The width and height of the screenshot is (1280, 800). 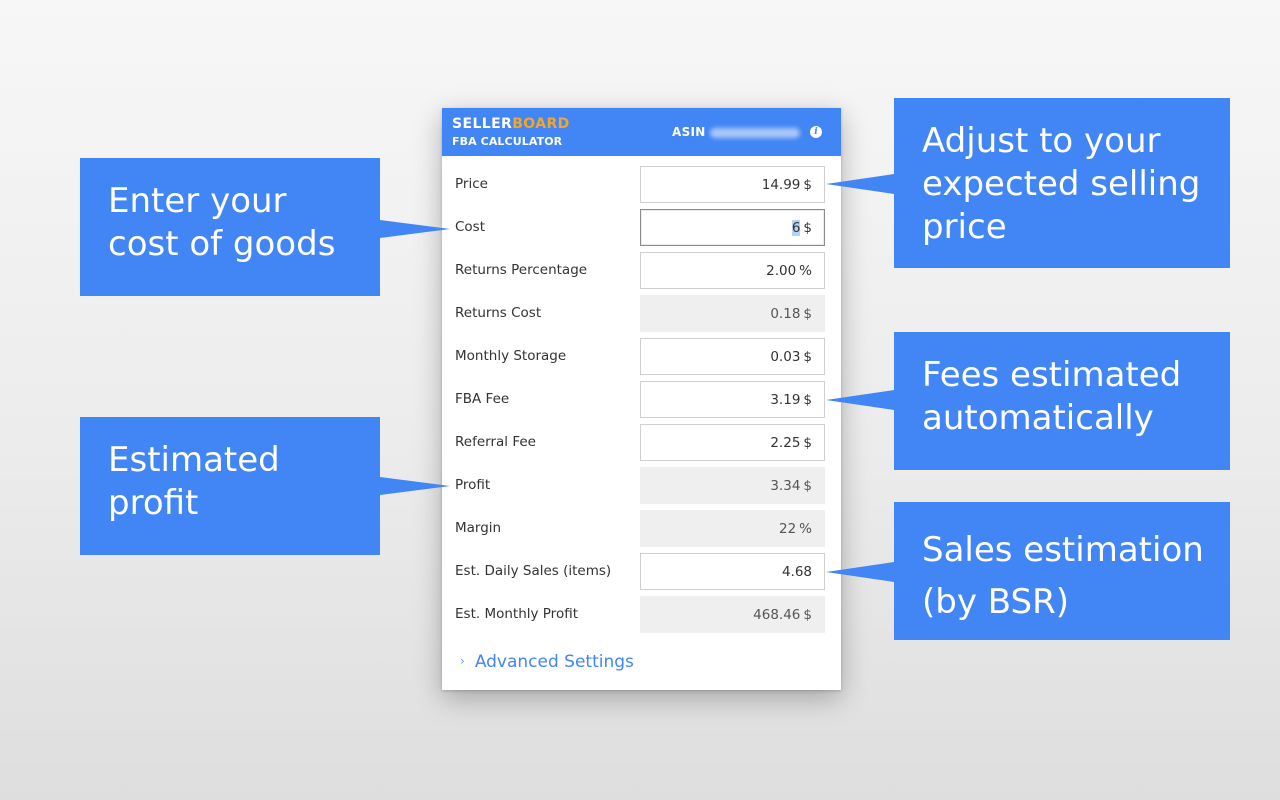 What do you see at coordinates (478, 528) in the screenshot?
I see `margin-label: Margin` at bounding box center [478, 528].